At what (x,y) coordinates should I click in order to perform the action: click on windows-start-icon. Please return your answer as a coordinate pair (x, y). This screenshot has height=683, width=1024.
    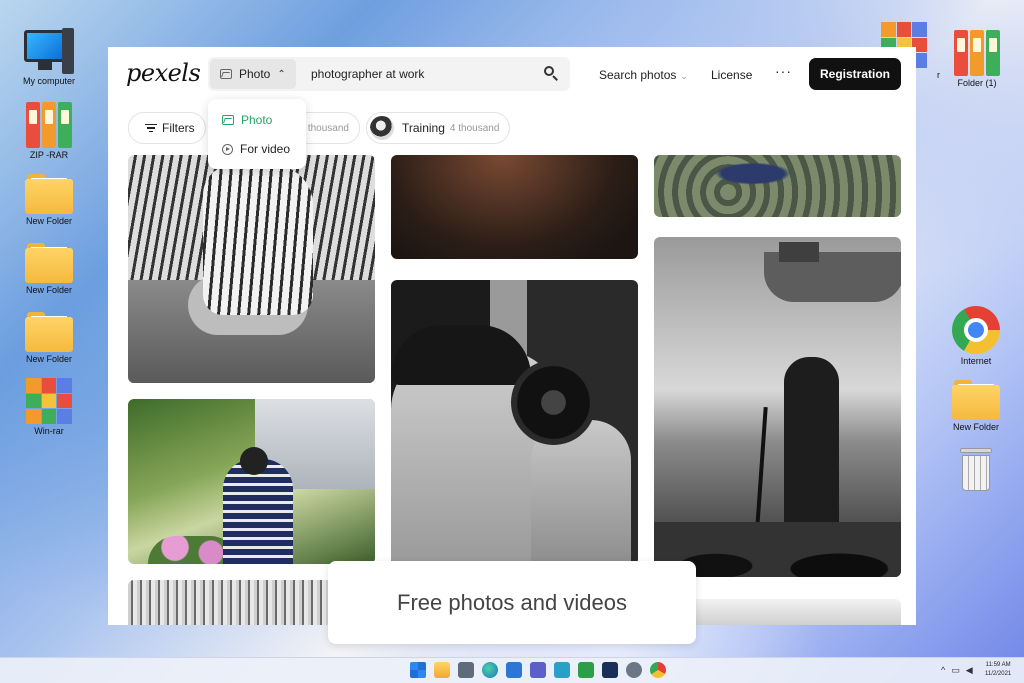
    Looking at the image, I should click on (418, 670).